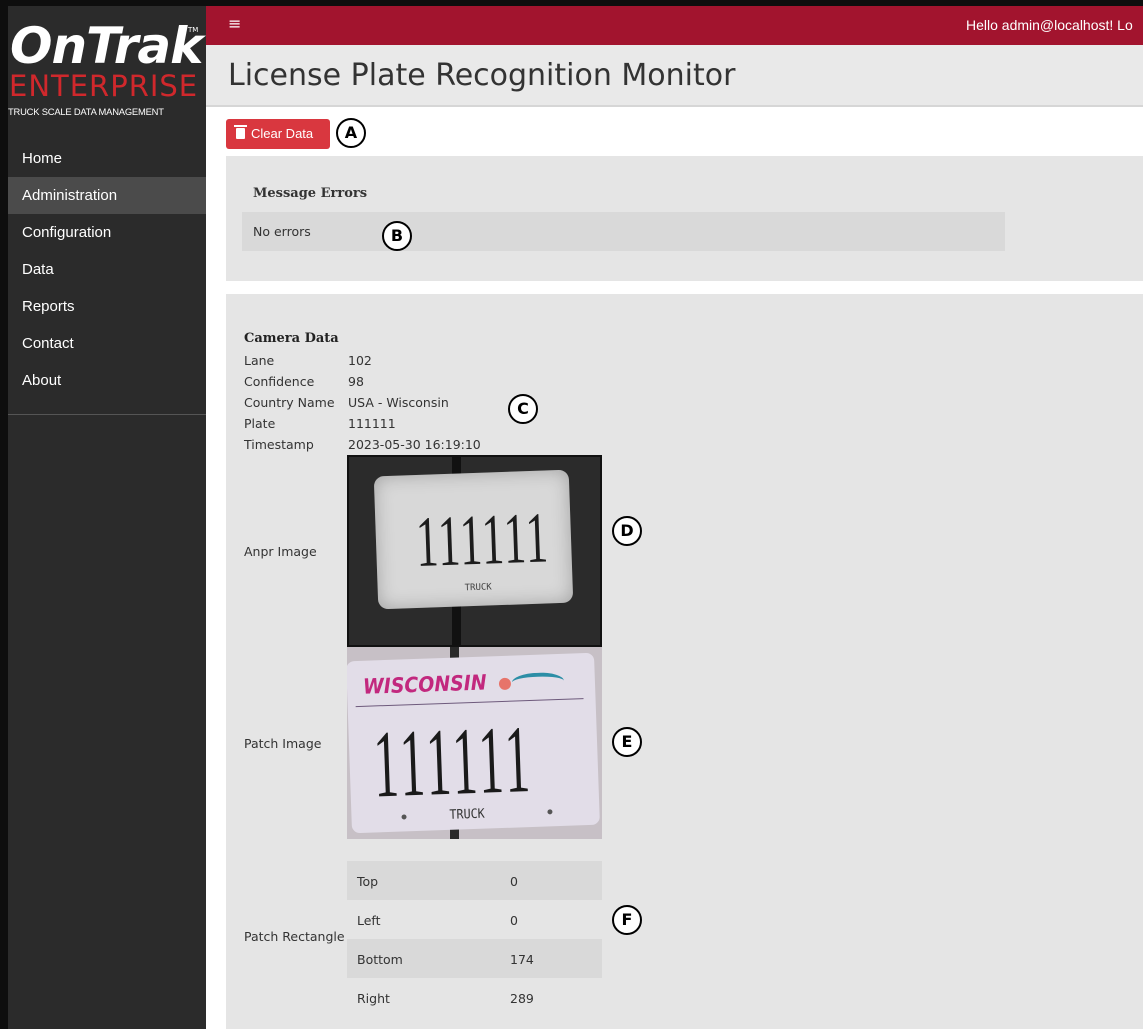  What do you see at coordinates (514, 920) in the screenshot?
I see `rect-value-left: 0` at bounding box center [514, 920].